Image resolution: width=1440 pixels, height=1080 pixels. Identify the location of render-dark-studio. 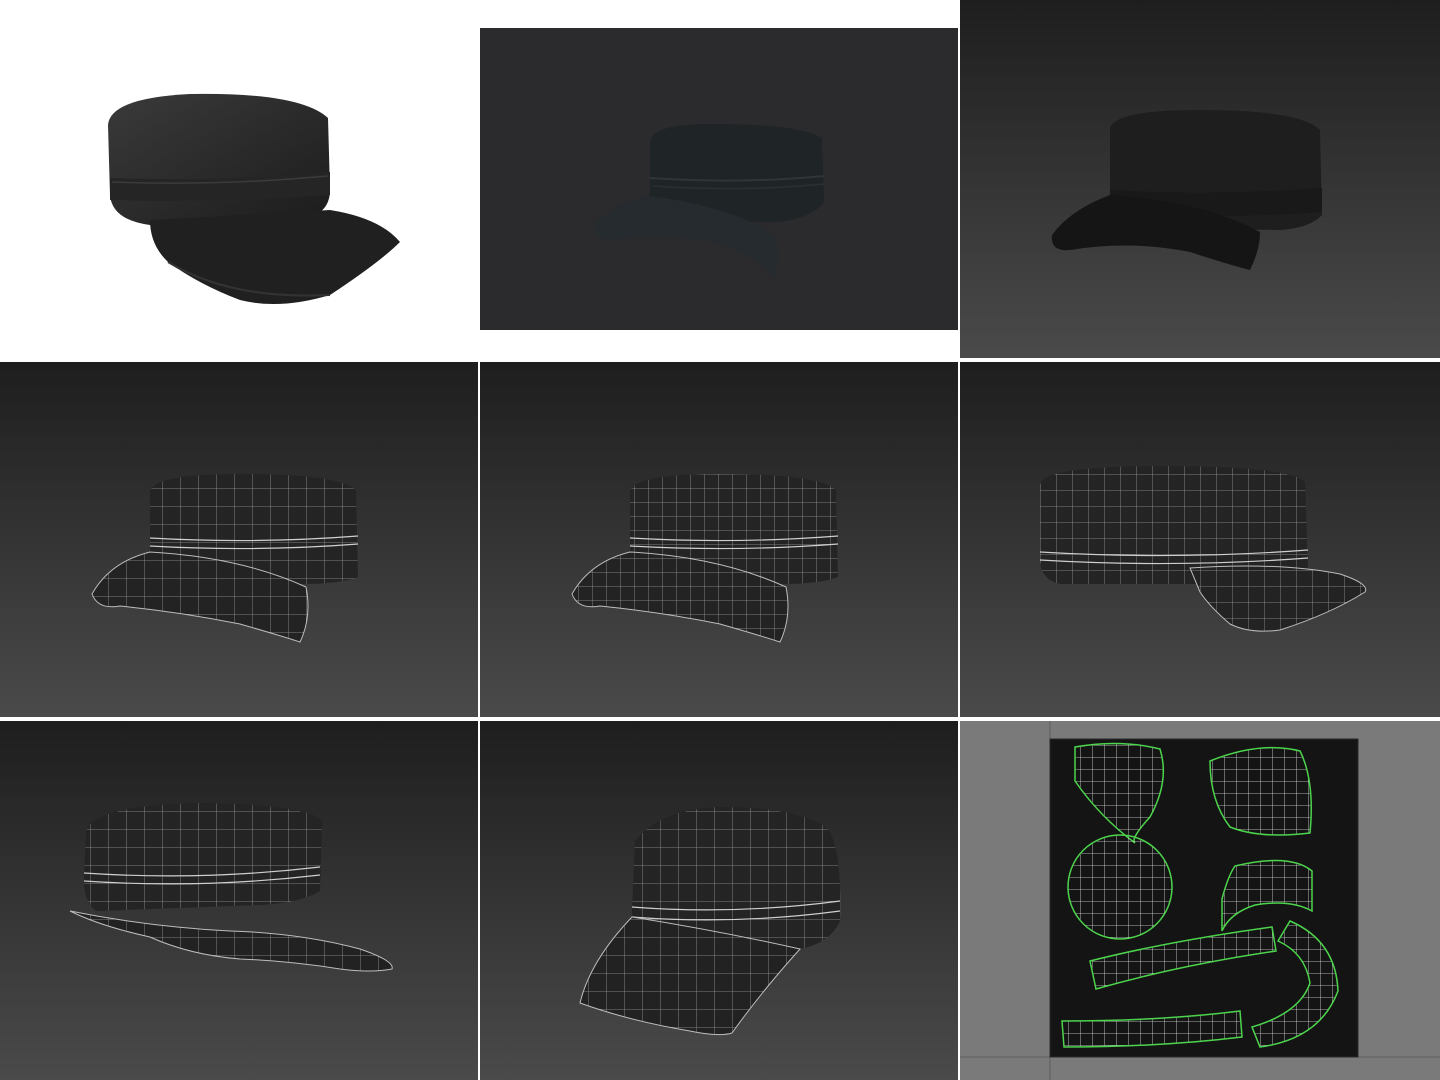
(719, 179).